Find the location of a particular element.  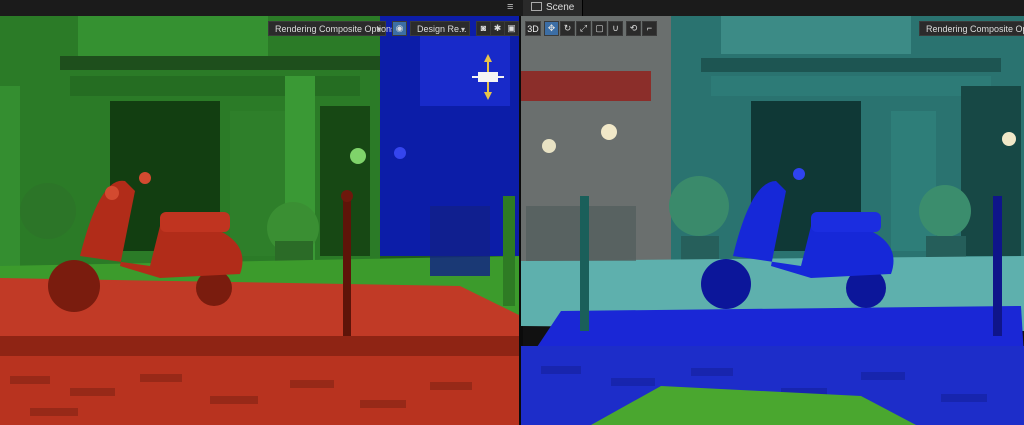

composite-options-dropdown: Rendering Composite Options is located at coordinates (971, 28).